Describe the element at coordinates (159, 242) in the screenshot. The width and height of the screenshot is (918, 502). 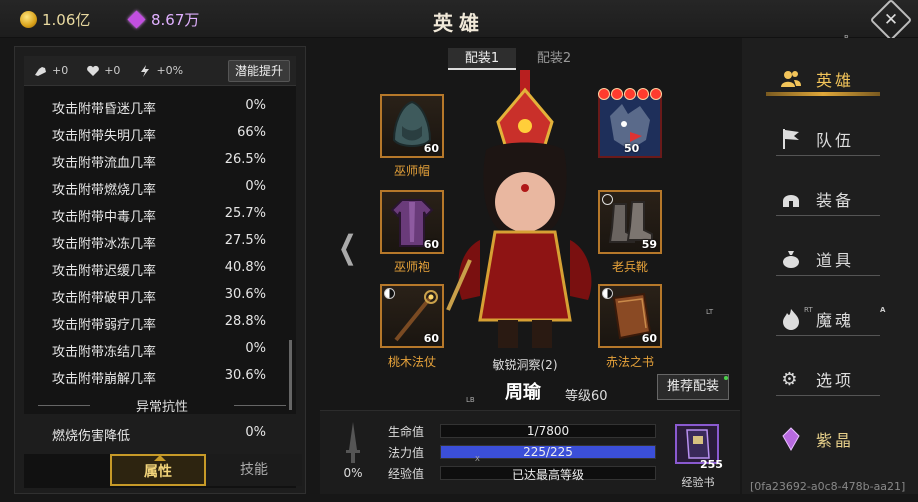
I see `stat-row: 攻击附带冰冻几率 27.5%` at that location.